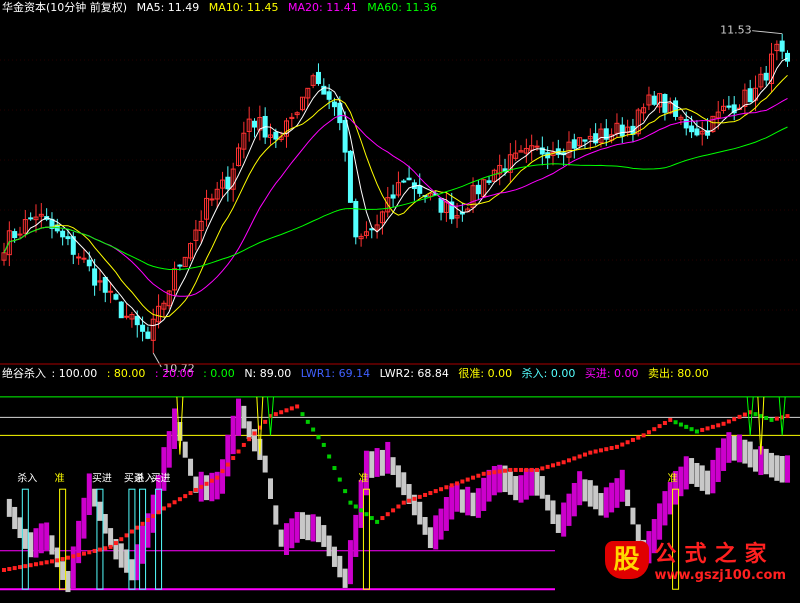  What do you see at coordinates (65, 7) in the screenshot?
I see `chart-title: 华金资本(10分钟 前复权)` at bounding box center [65, 7].